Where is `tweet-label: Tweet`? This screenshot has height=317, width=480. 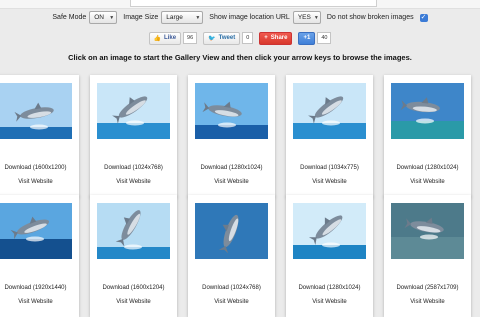
tweet-label: Tweet is located at coordinates (227, 38).